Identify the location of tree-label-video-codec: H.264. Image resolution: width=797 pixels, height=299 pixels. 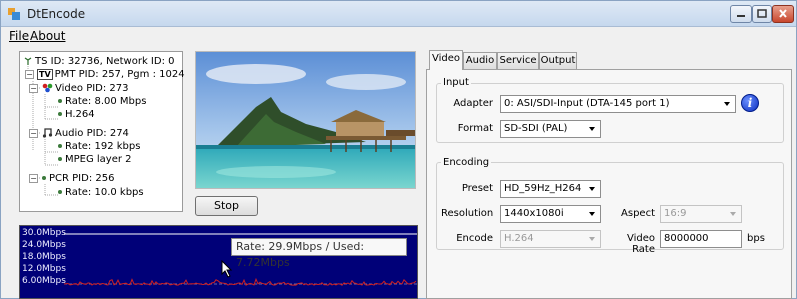
(80, 114).